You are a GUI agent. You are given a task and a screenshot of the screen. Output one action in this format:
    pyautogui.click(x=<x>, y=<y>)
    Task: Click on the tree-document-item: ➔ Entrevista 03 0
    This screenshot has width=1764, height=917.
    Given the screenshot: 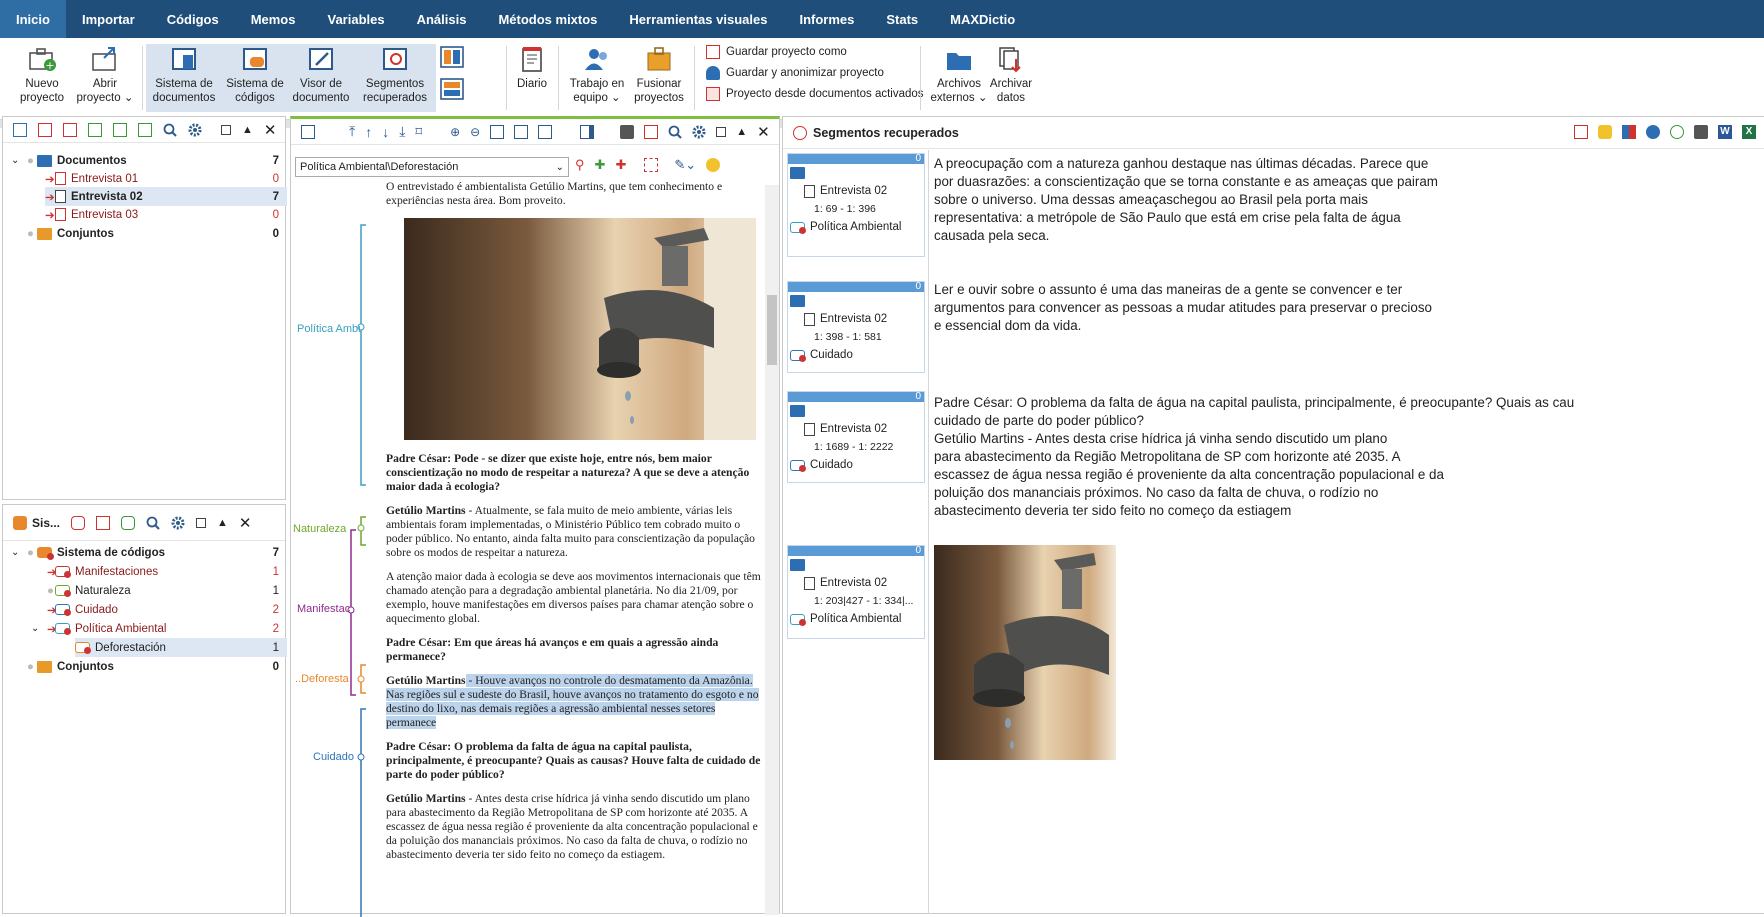 What is the action you would take?
    pyautogui.click(x=166, y=214)
    